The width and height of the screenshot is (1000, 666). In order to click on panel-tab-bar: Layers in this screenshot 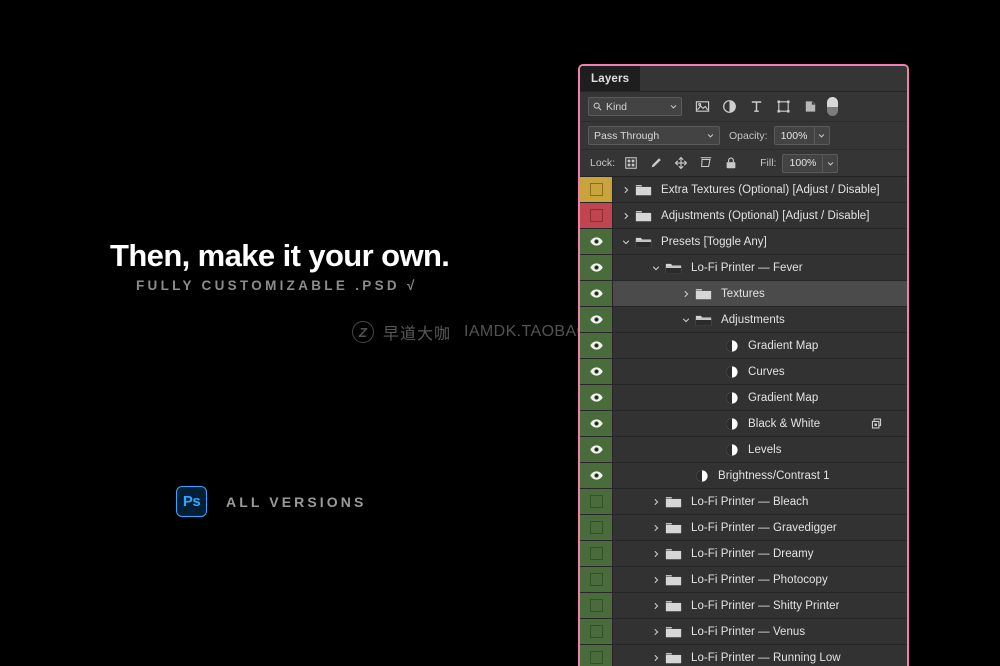, I will do `click(743, 79)`.